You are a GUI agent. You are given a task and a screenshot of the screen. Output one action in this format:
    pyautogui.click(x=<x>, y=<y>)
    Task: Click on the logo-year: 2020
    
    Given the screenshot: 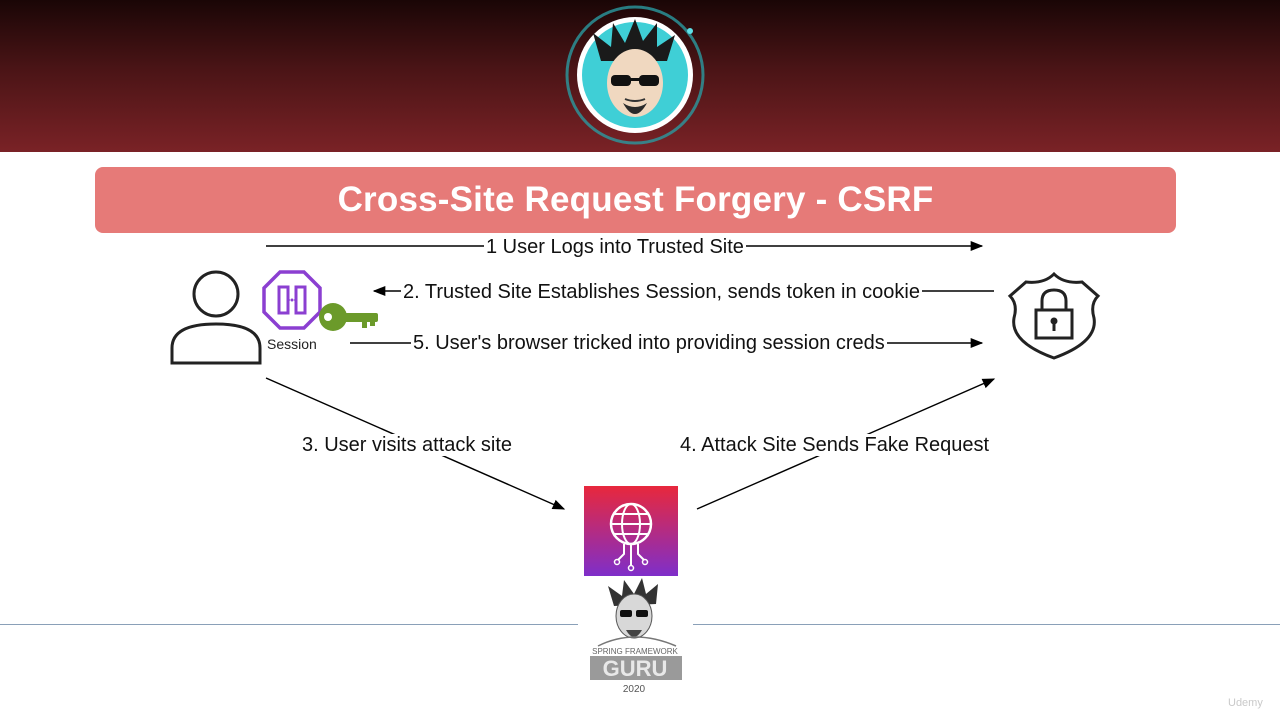 What is the action you would take?
    pyautogui.click(x=634, y=689)
    